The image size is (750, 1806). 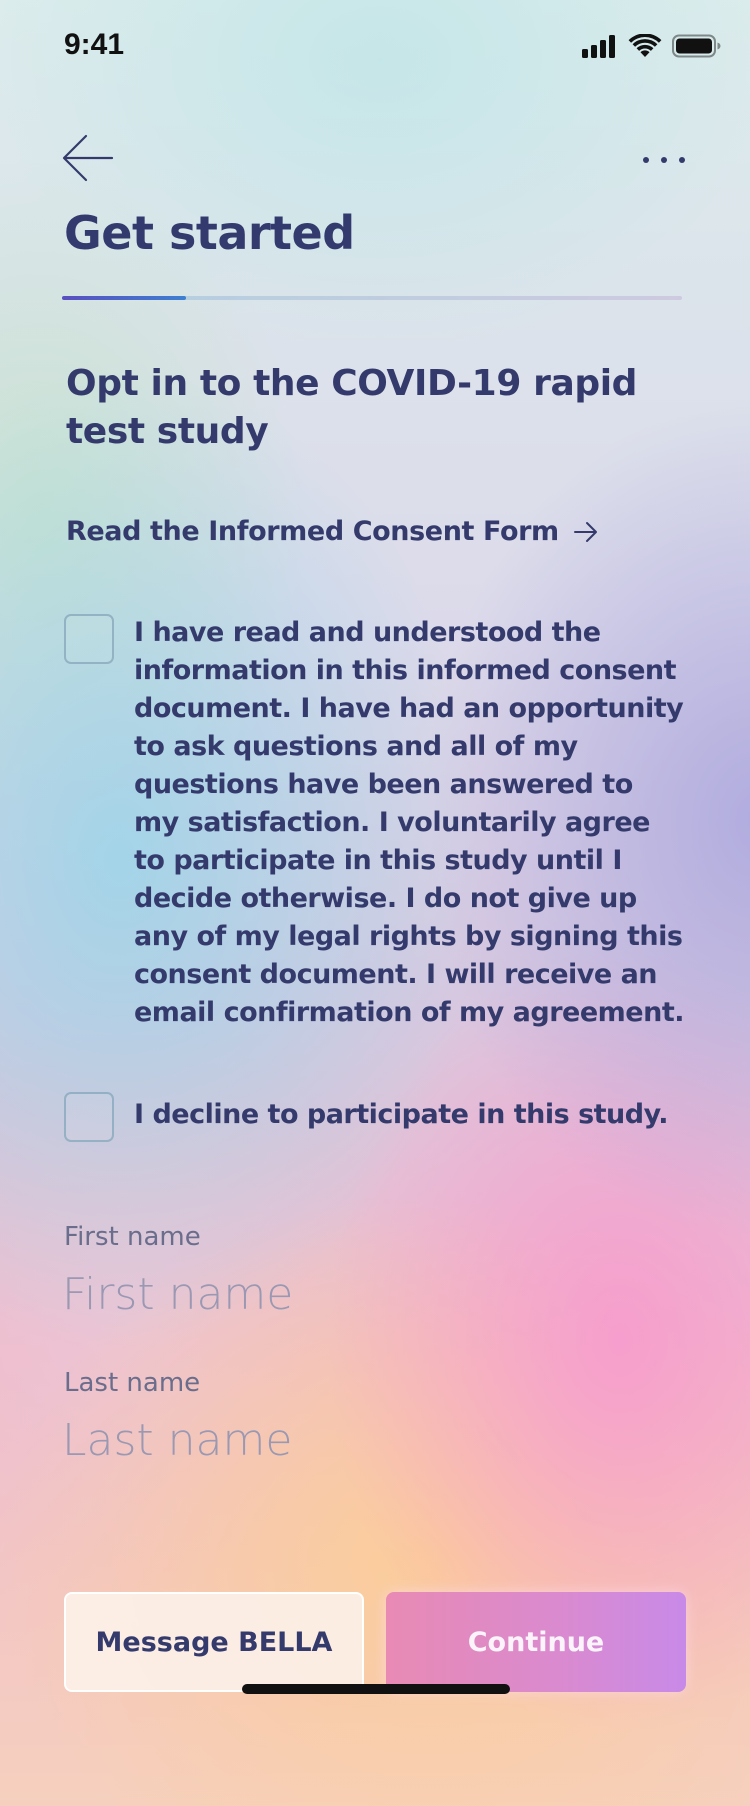 I want to click on more-options-button, so click(x=664, y=160).